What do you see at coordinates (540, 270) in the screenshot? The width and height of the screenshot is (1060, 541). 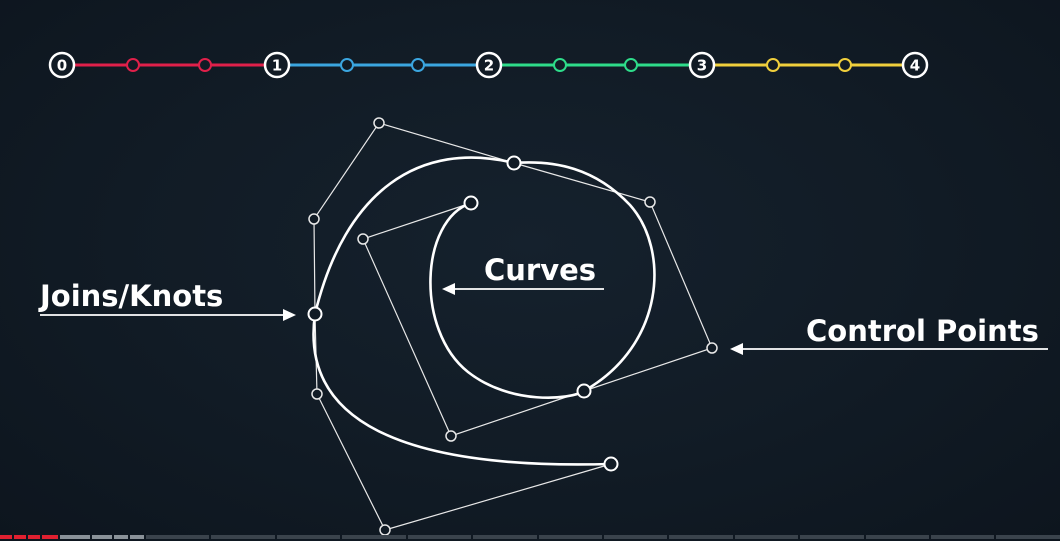 I see `curves-label: Curves` at bounding box center [540, 270].